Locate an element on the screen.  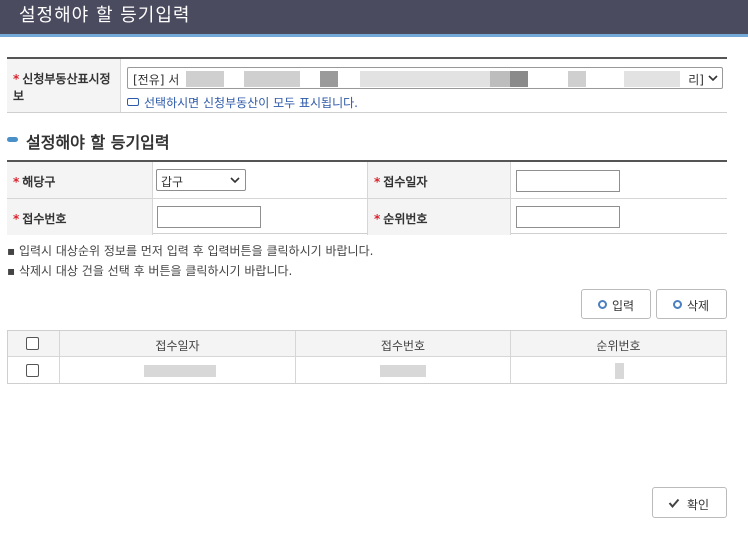
section-bullet-icon is located at coordinates (12, 139).